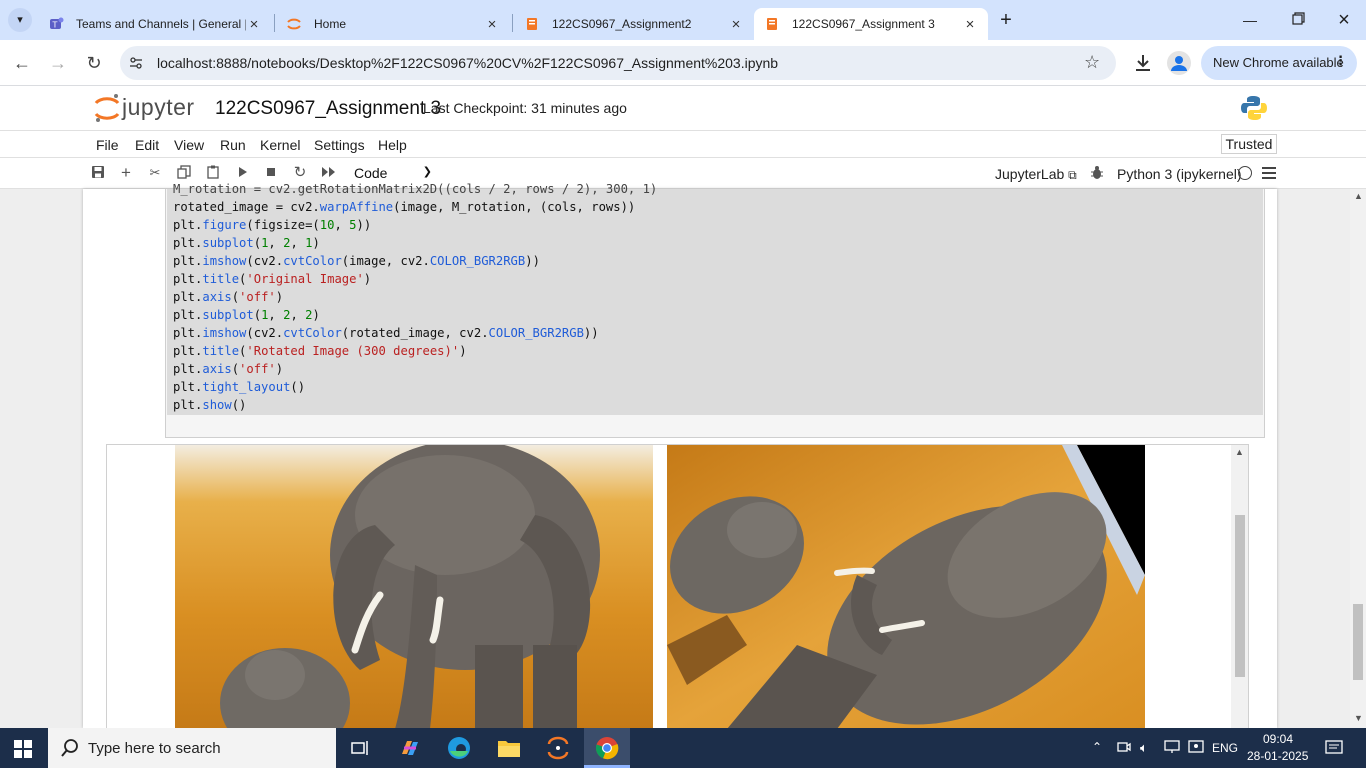 Image resolution: width=1366 pixels, height=768 pixels. What do you see at coordinates (1269, 173) in the screenshot?
I see `toc-menu-icon` at bounding box center [1269, 173].